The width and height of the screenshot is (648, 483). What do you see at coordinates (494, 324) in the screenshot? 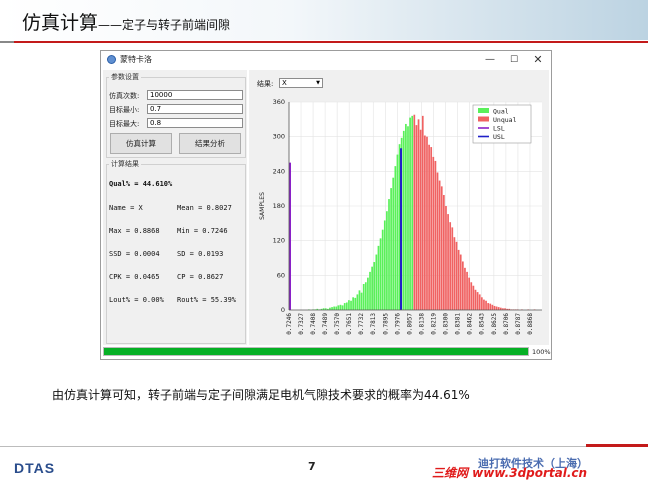
I see `x-tick-label: 0.8625` at bounding box center [494, 324].